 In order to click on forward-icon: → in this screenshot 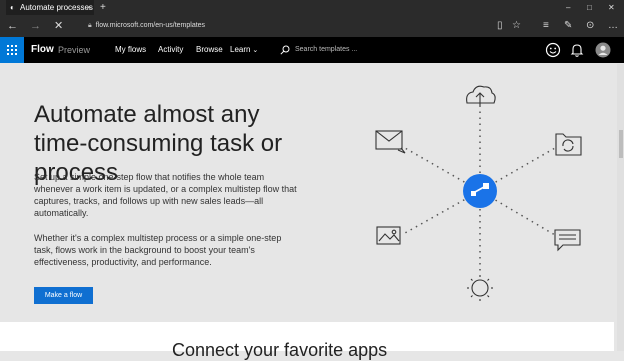, I will do `click(35, 26)`.